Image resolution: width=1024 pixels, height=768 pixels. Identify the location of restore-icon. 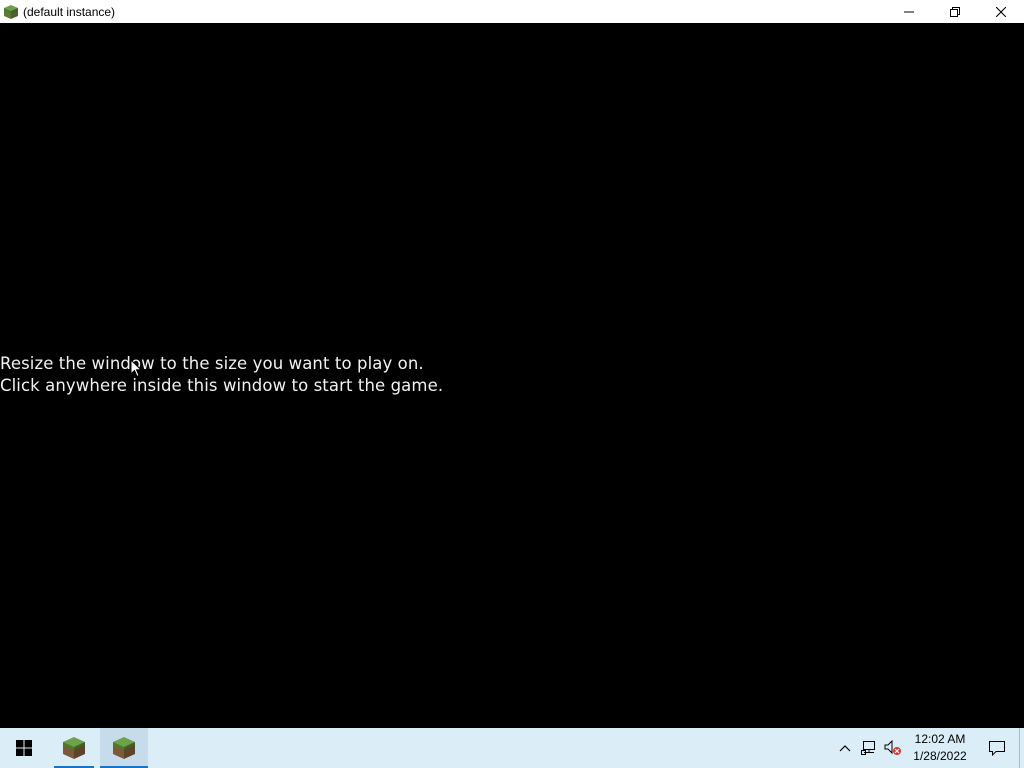
(955, 11).